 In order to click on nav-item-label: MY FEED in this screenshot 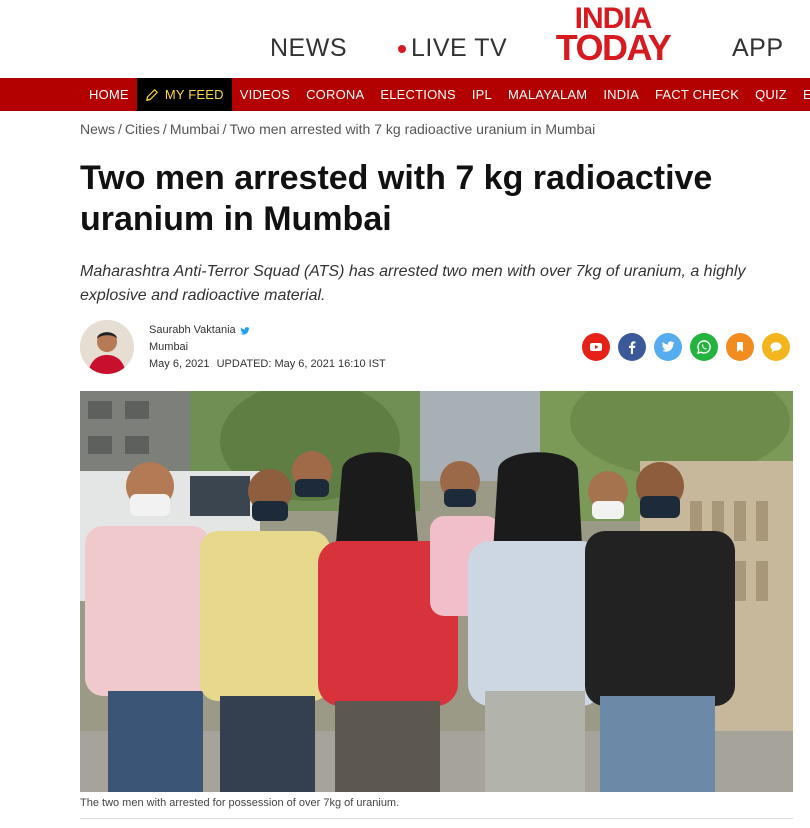, I will do `click(194, 94)`.